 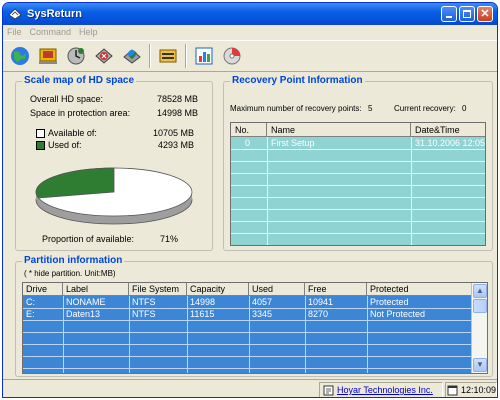 I want to click on recovery-point-icon, so click(x=48, y=56).